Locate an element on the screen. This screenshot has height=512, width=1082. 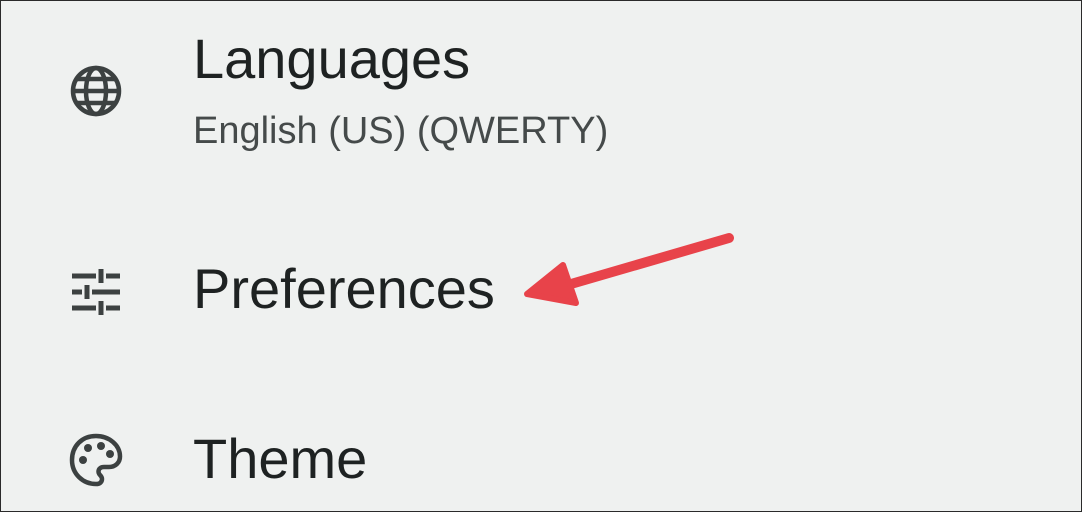
settings-item-title: Languages is located at coordinates (332, 58).